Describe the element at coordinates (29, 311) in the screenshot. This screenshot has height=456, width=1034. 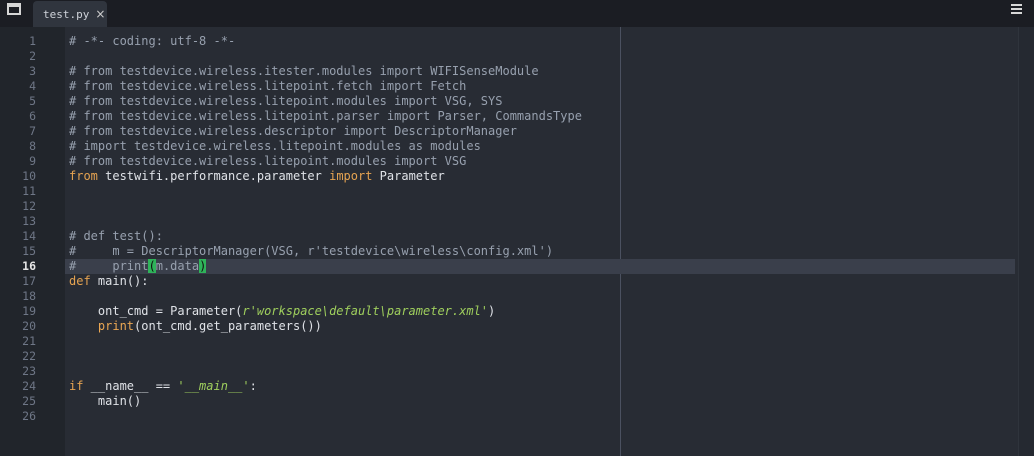
I see `line-number: 19` at that location.